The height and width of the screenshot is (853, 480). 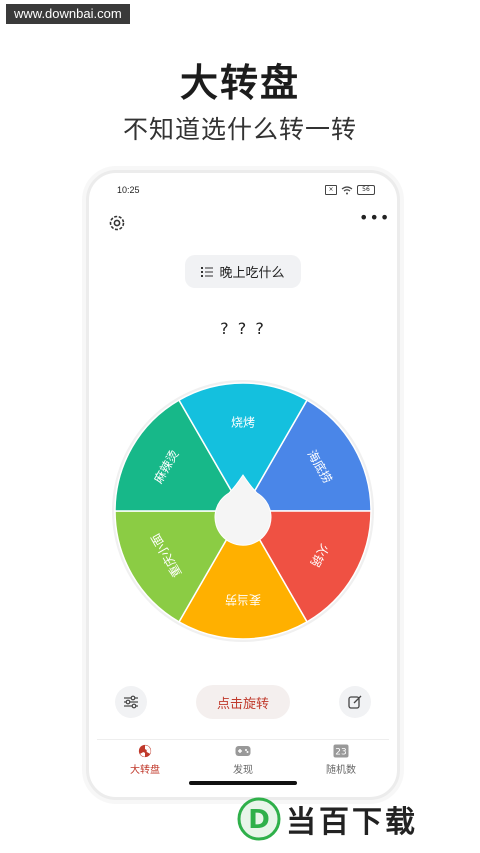 I want to click on status-icons: × 56, so click(x=350, y=190).